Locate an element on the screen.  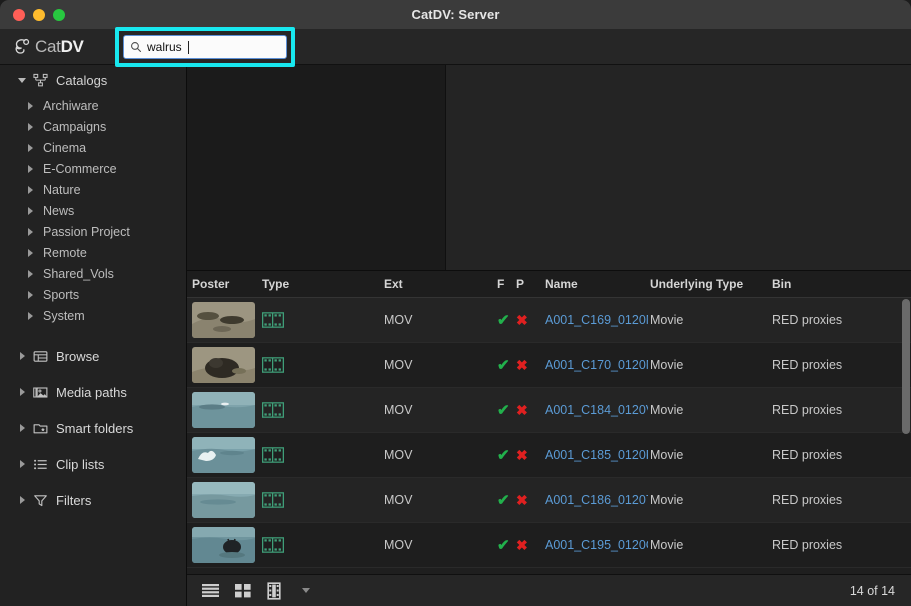
sidebar-item-e-commerce: E-Commerce is located at coordinates (93, 168).